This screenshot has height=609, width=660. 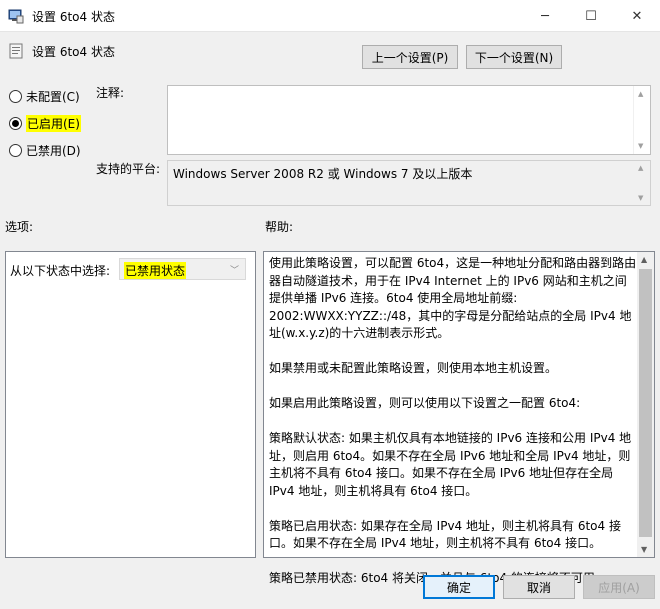 What do you see at coordinates (16, 51) in the screenshot?
I see `policy-setting-icon` at bounding box center [16, 51].